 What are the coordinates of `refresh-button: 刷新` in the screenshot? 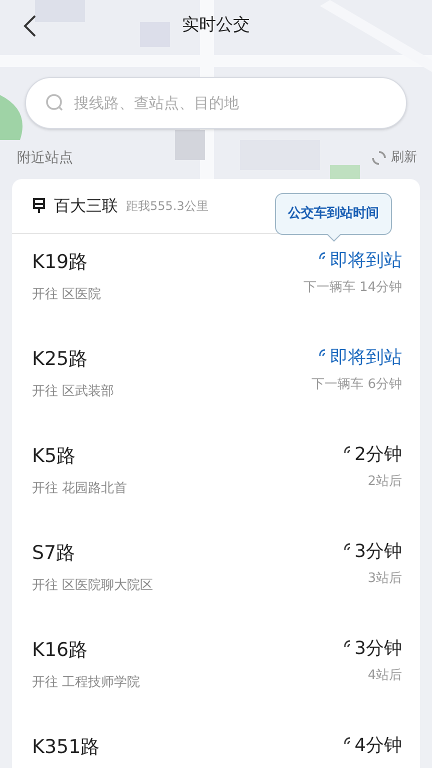 It's located at (394, 158).